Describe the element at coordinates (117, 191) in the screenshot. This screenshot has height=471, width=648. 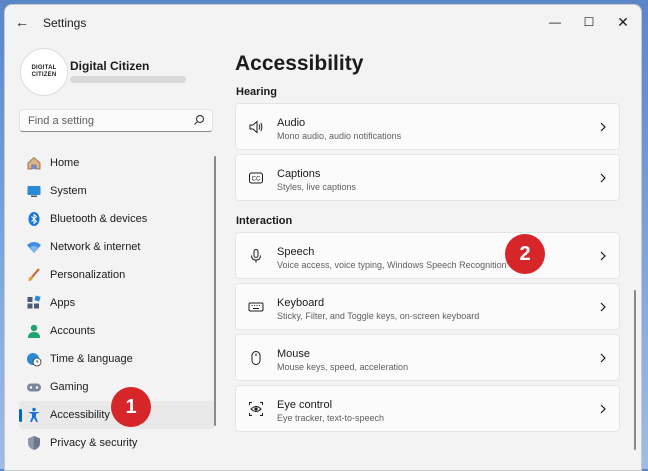
I see `sidebar-item-system: System` at that location.